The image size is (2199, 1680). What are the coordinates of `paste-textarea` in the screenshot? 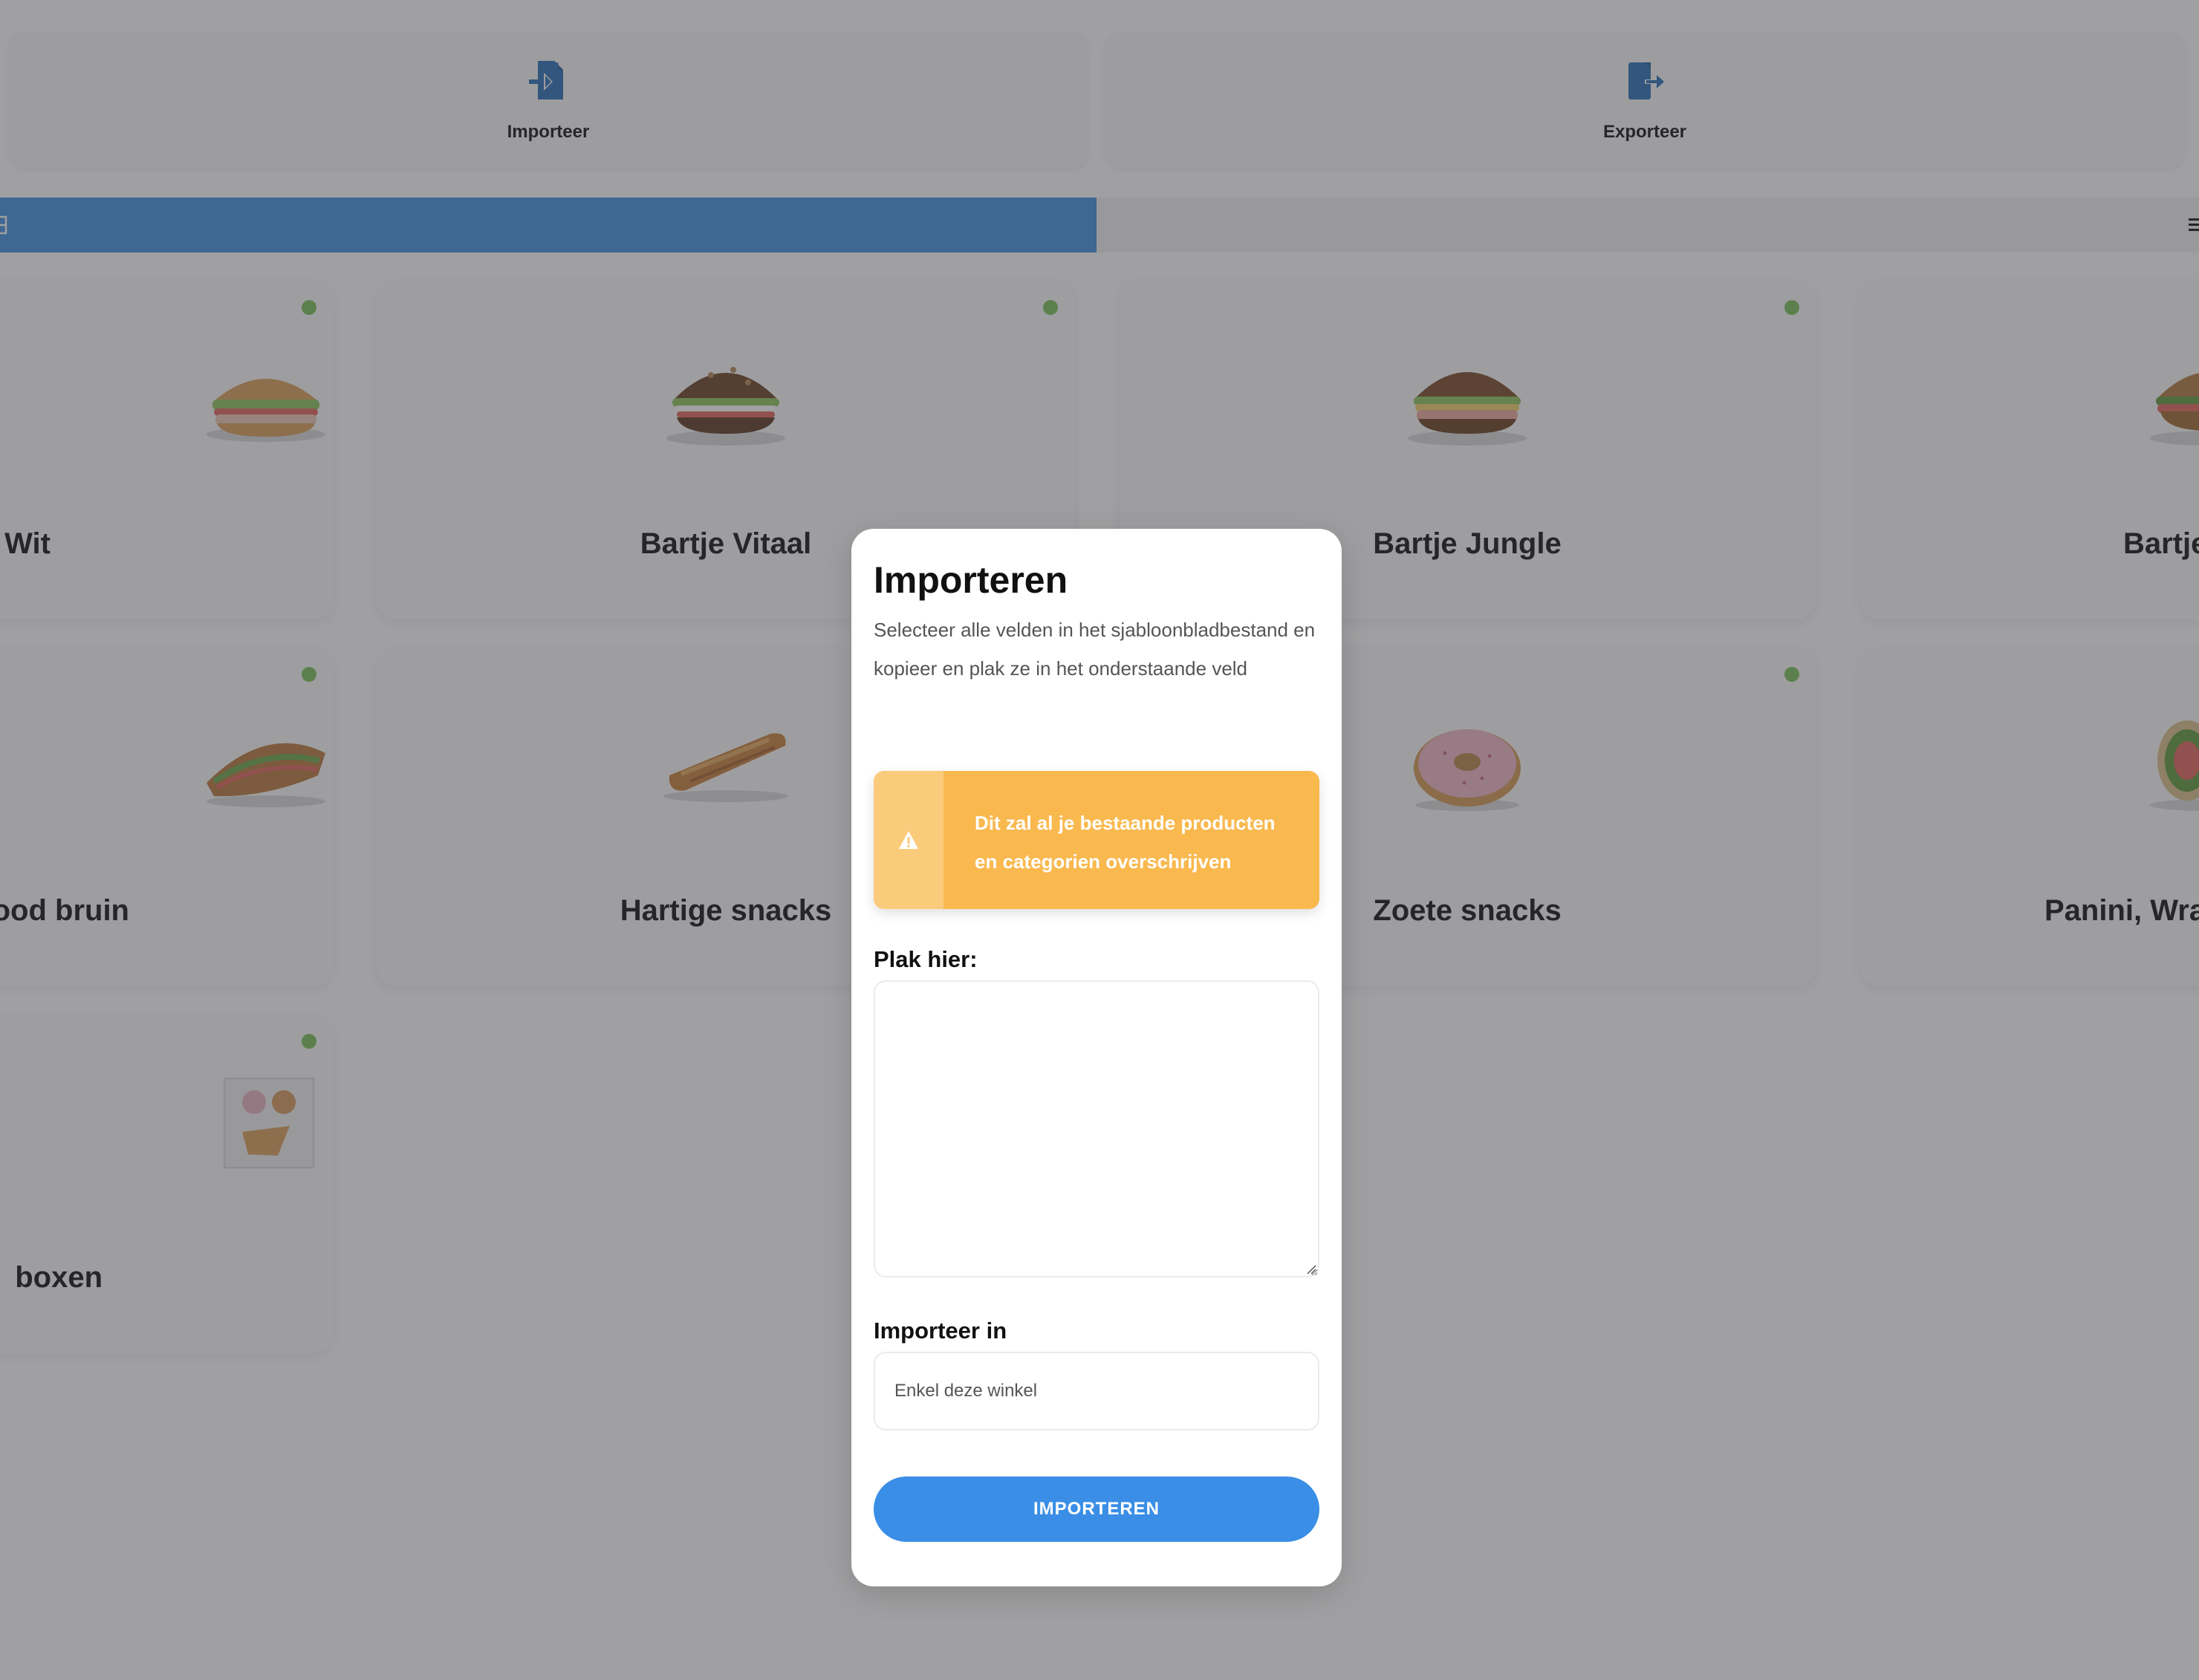 It's located at (1096, 1128).